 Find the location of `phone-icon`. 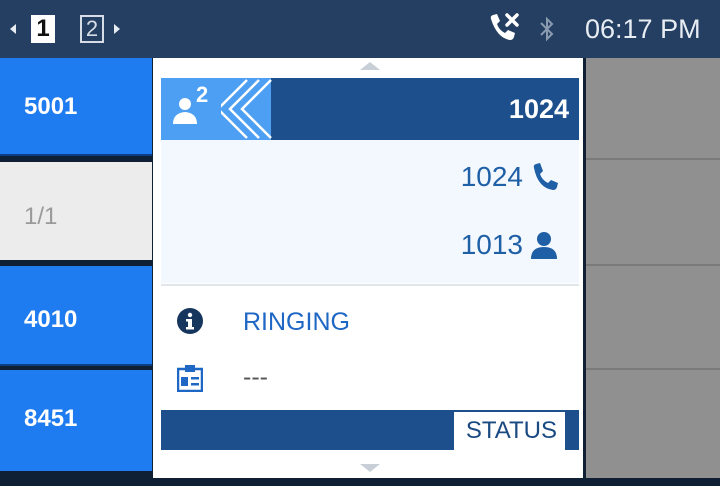

phone-icon is located at coordinates (545, 176).